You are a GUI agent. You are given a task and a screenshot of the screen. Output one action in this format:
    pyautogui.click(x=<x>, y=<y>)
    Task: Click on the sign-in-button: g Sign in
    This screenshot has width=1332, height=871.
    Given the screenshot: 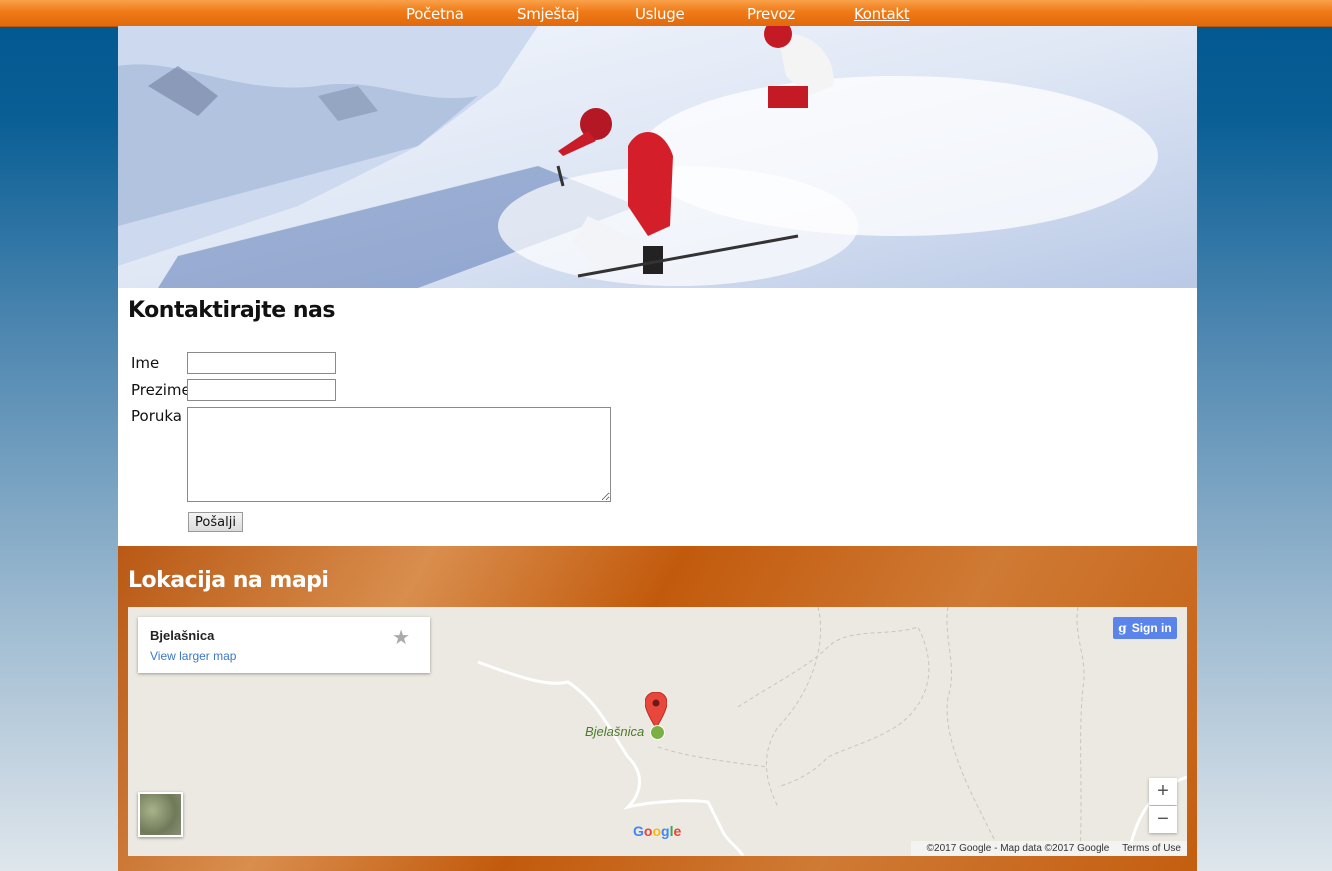 What is the action you would take?
    pyautogui.click(x=1145, y=628)
    